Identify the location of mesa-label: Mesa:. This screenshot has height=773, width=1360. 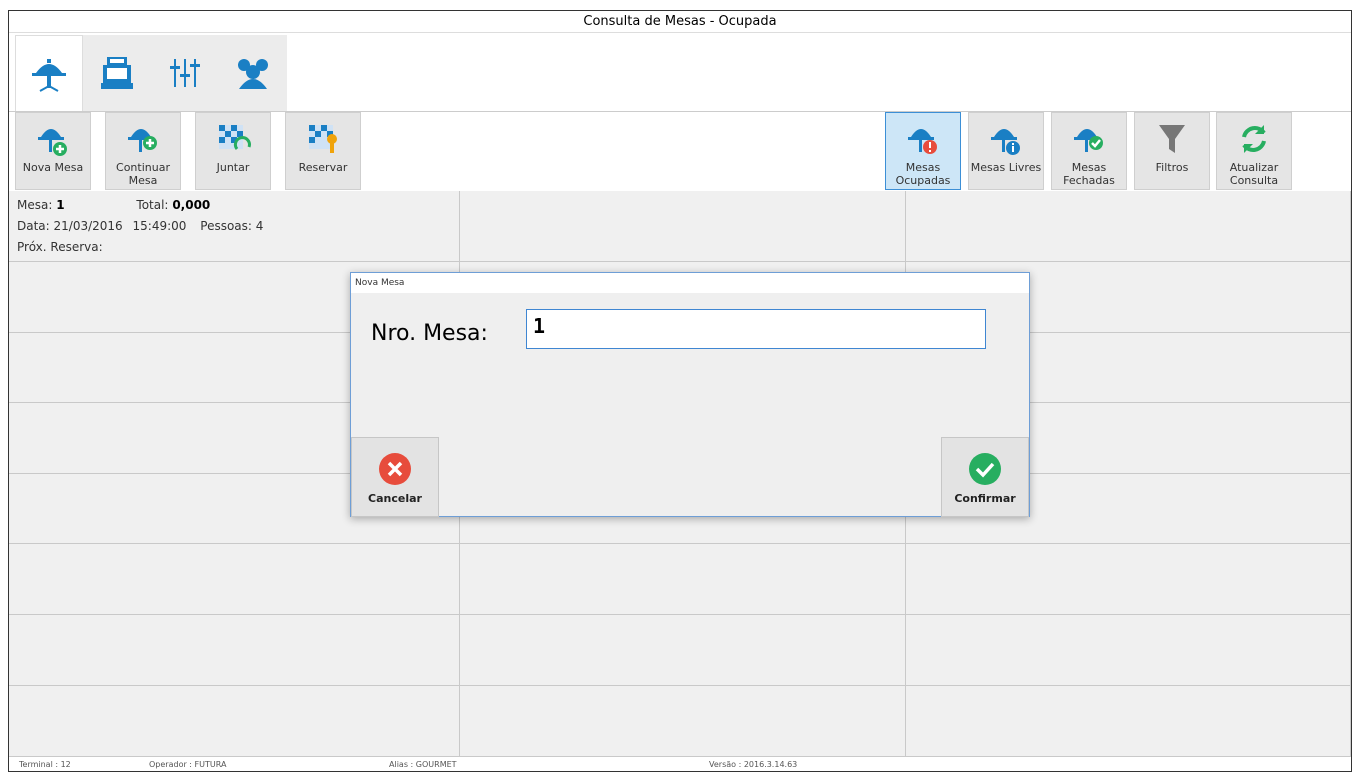
(35, 205).